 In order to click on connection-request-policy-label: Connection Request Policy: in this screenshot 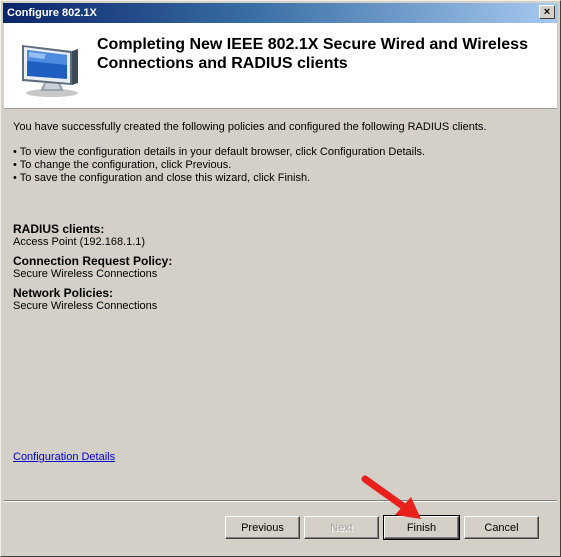, I will do `click(93, 261)`.